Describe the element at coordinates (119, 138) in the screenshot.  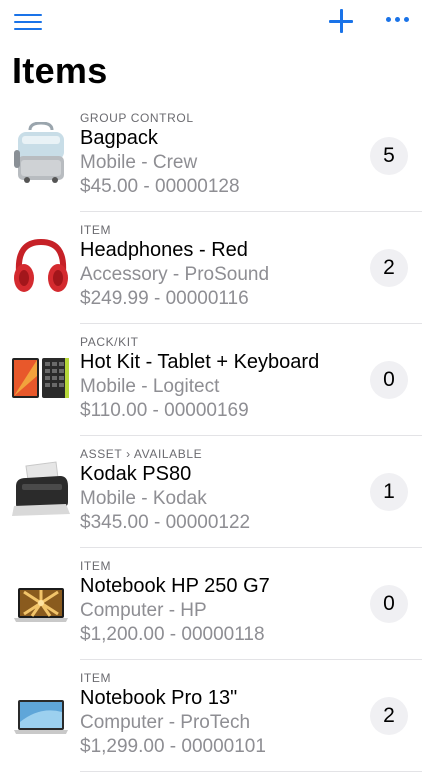
I see `item-name: Bagpack` at that location.